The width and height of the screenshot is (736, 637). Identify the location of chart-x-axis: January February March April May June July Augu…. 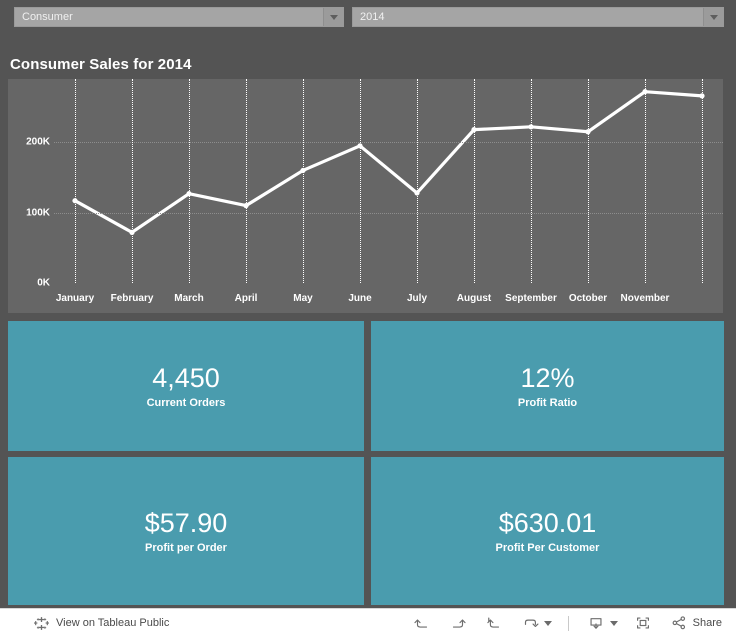
(388, 298).